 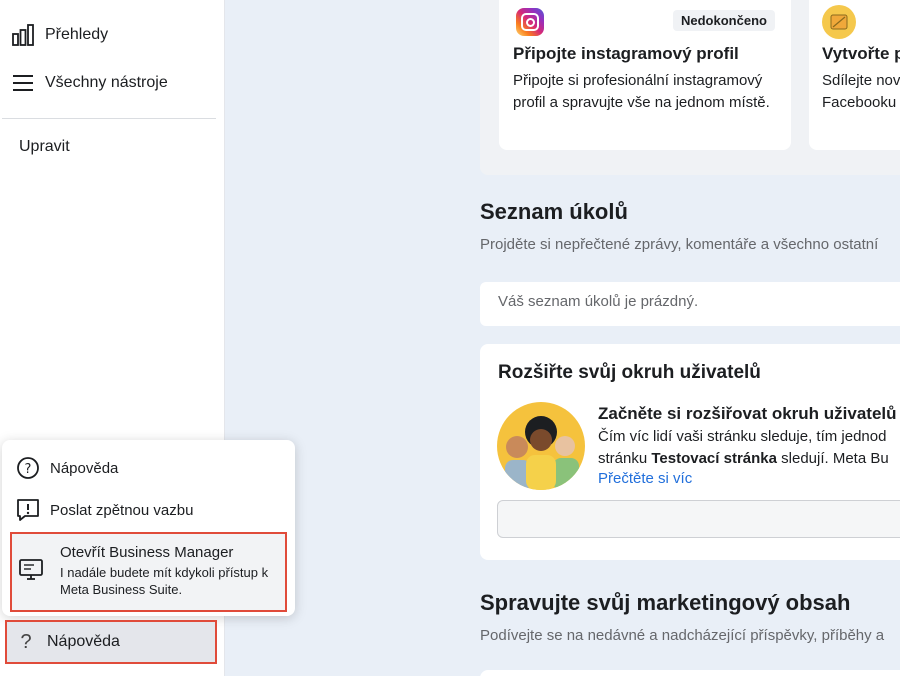 I want to click on menu-item-help: ? Nápověda, so click(x=67, y=468).